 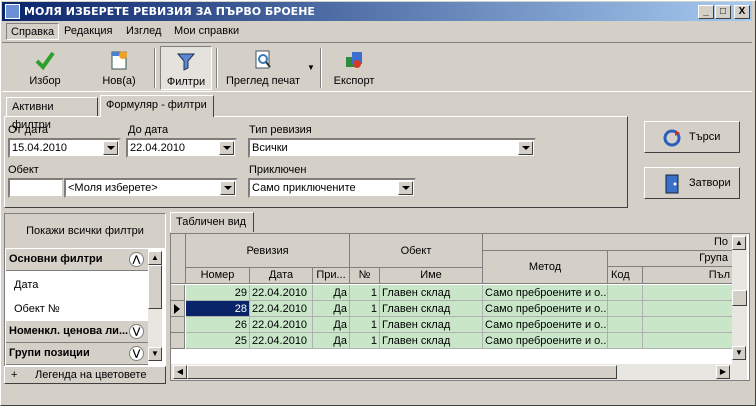 What do you see at coordinates (77, 285) in the screenshot?
I see `filter-item-date: Дата` at bounding box center [77, 285].